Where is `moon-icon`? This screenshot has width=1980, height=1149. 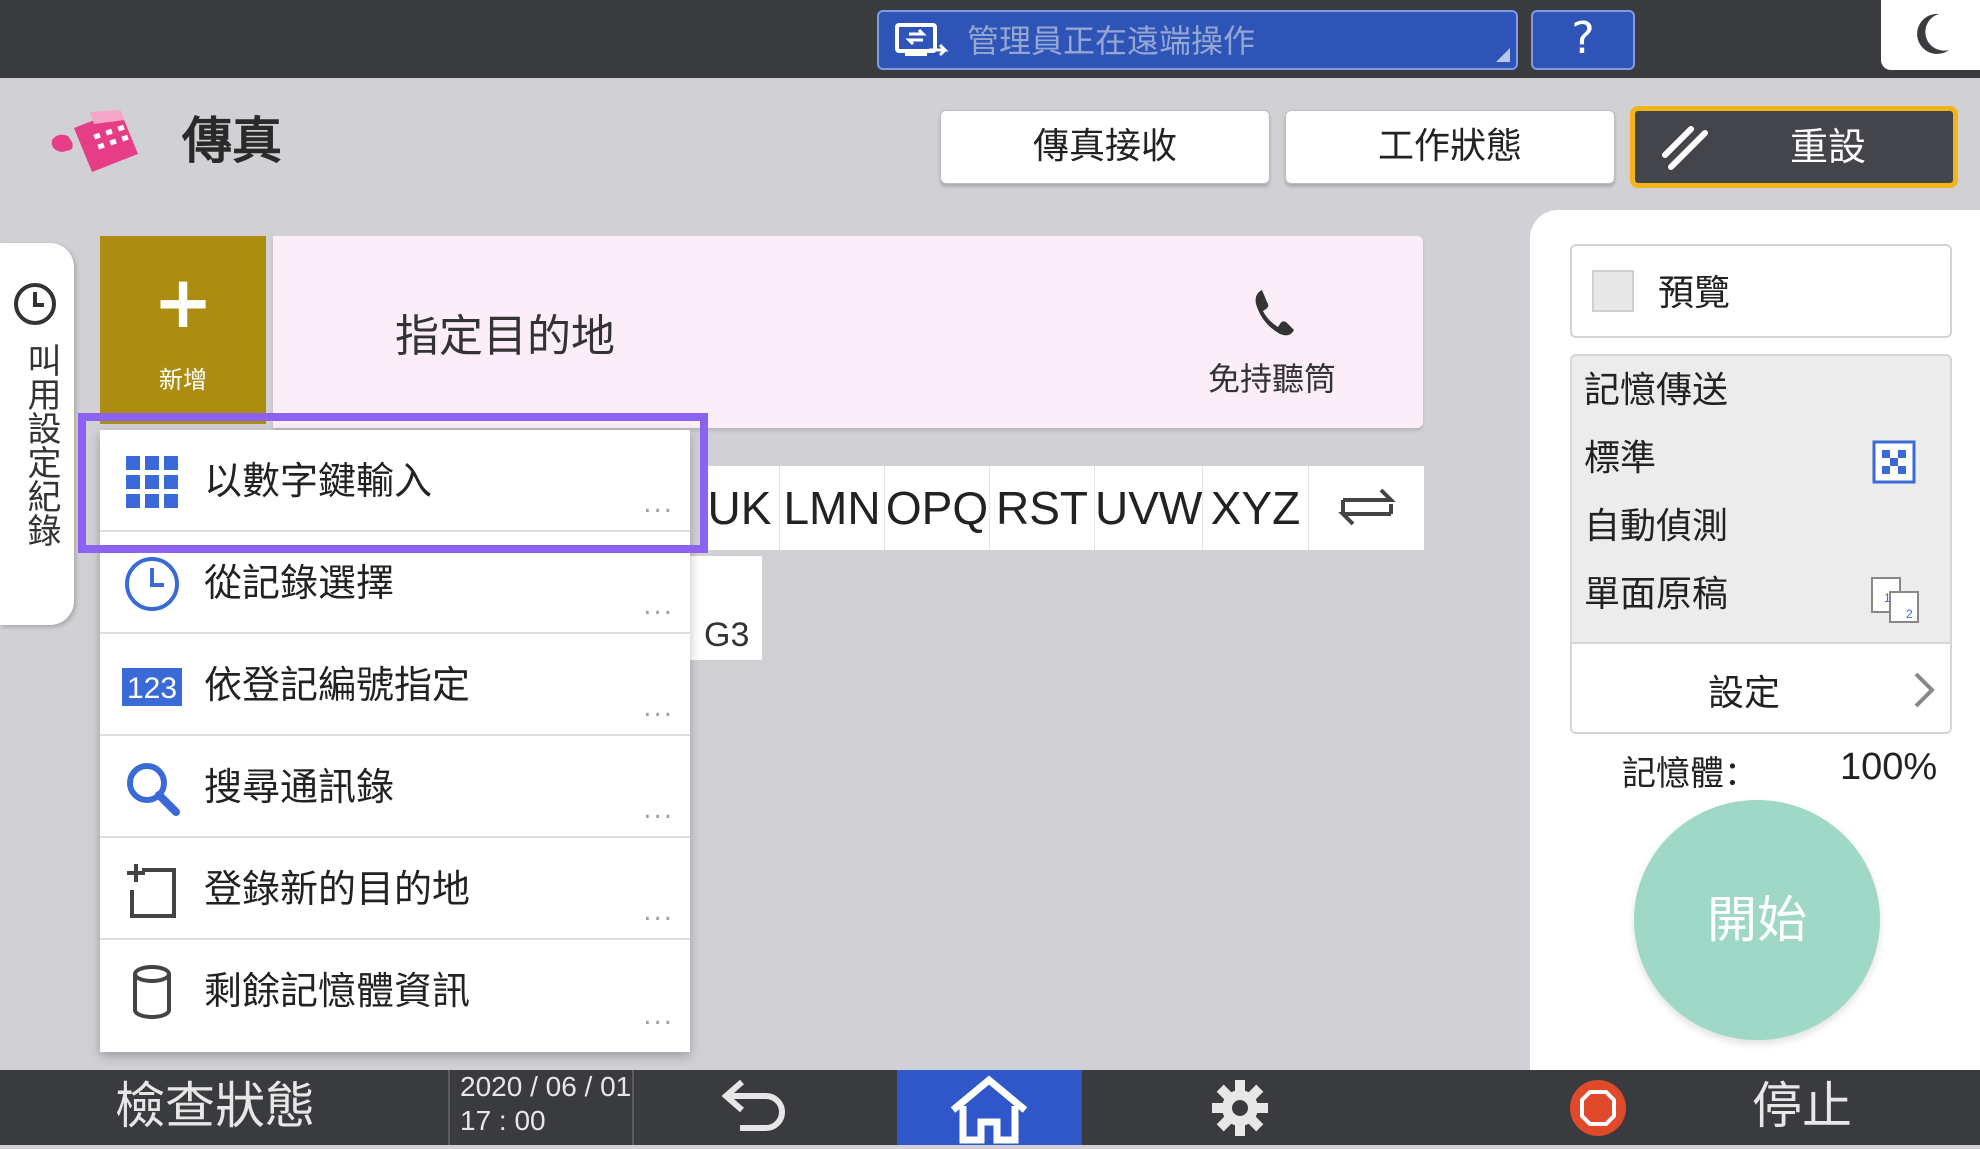
moon-icon is located at coordinates (1933, 33).